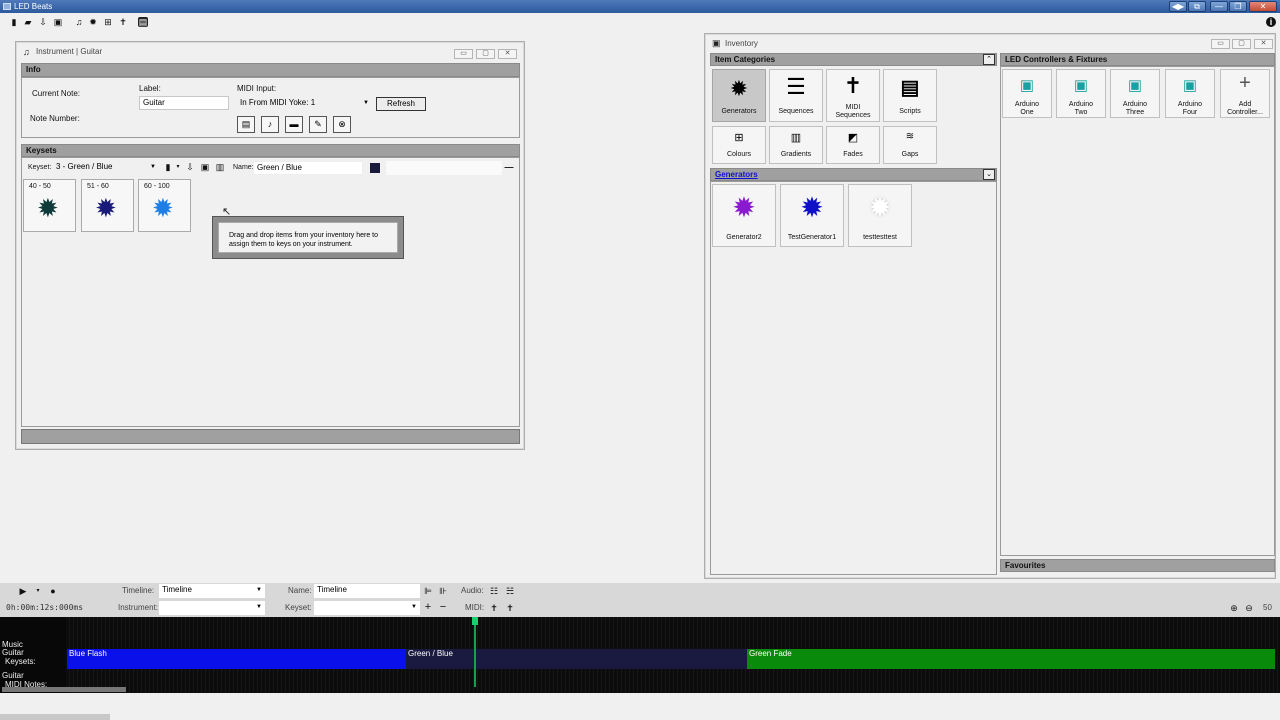 The width and height of the screenshot is (1280, 720). I want to click on remove-track-icon: −, so click(443, 607).